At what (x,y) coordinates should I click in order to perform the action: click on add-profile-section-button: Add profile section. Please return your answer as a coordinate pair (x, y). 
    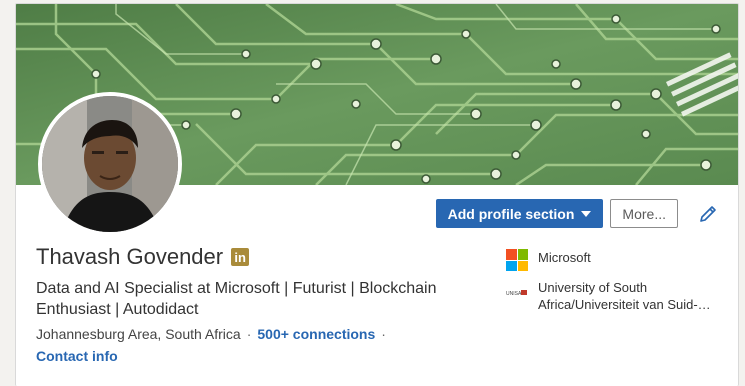
    Looking at the image, I should click on (519, 213).